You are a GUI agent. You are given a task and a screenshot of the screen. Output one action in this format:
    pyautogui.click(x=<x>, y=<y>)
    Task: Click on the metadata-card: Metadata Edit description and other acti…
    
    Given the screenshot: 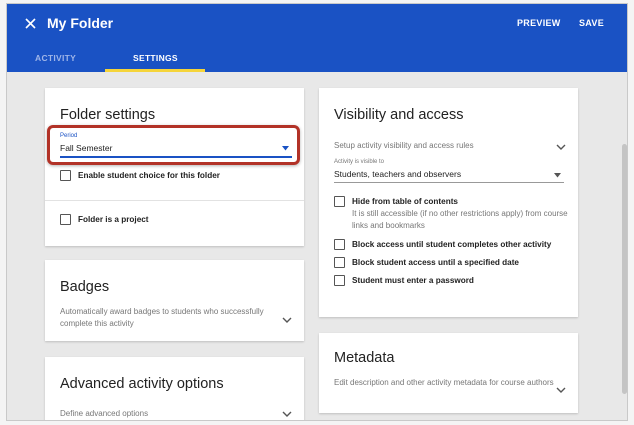 What is the action you would take?
    pyautogui.click(x=448, y=373)
    